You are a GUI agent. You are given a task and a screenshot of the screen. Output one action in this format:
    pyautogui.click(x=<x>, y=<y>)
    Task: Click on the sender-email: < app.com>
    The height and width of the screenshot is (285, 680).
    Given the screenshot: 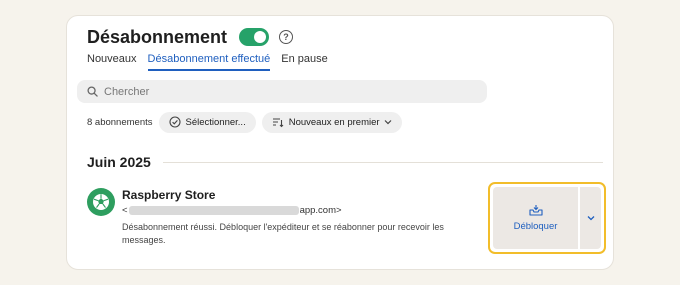 What is the action you would take?
    pyautogui.click(x=297, y=210)
    